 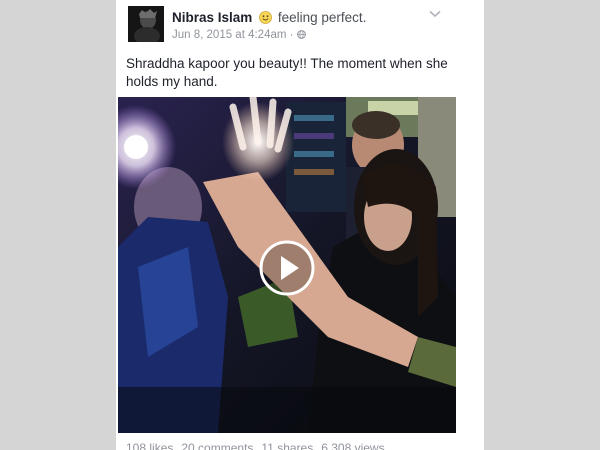 I want to click on chevron-down-icon, so click(x=435, y=12).